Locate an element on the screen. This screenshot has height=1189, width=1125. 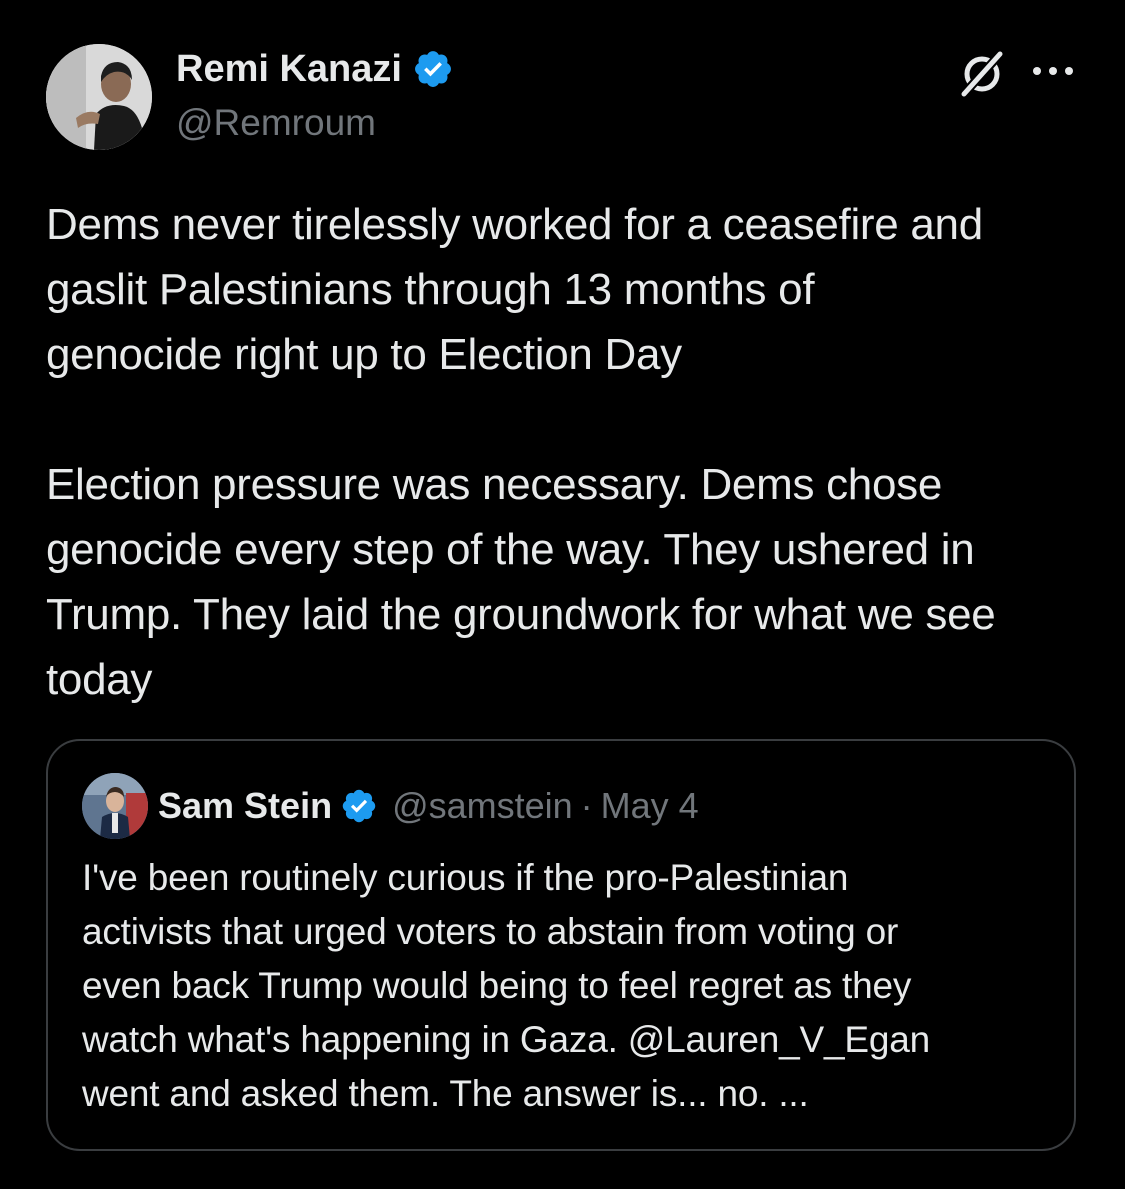
quoted-text-line-prefix: watch what's happening in Gaza. is located at coordinates (355, 1039).